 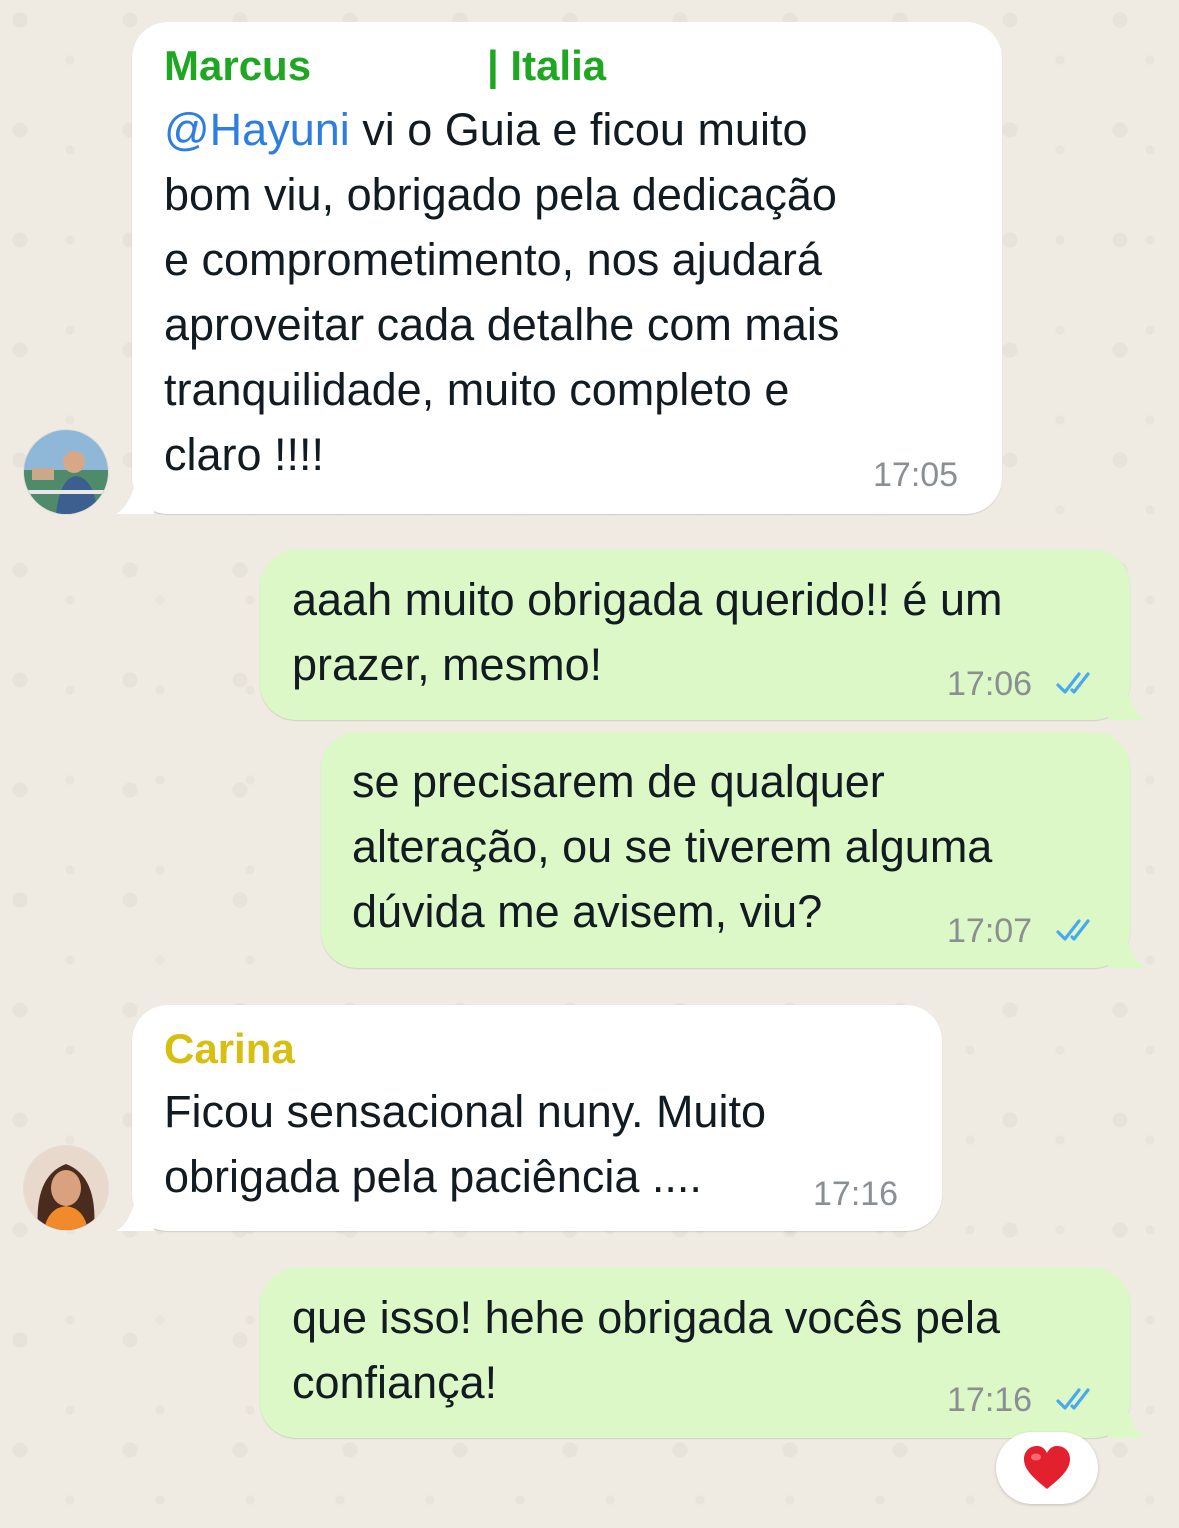 I want to click on user-avatar-marcus, so click(x=66, y=472).